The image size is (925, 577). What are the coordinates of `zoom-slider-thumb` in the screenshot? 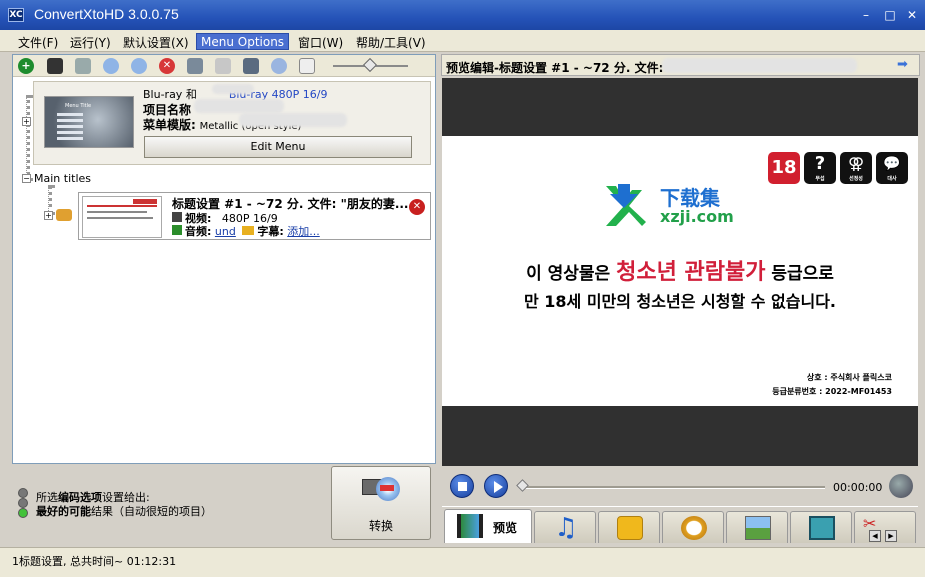 It's located at (370, 65).